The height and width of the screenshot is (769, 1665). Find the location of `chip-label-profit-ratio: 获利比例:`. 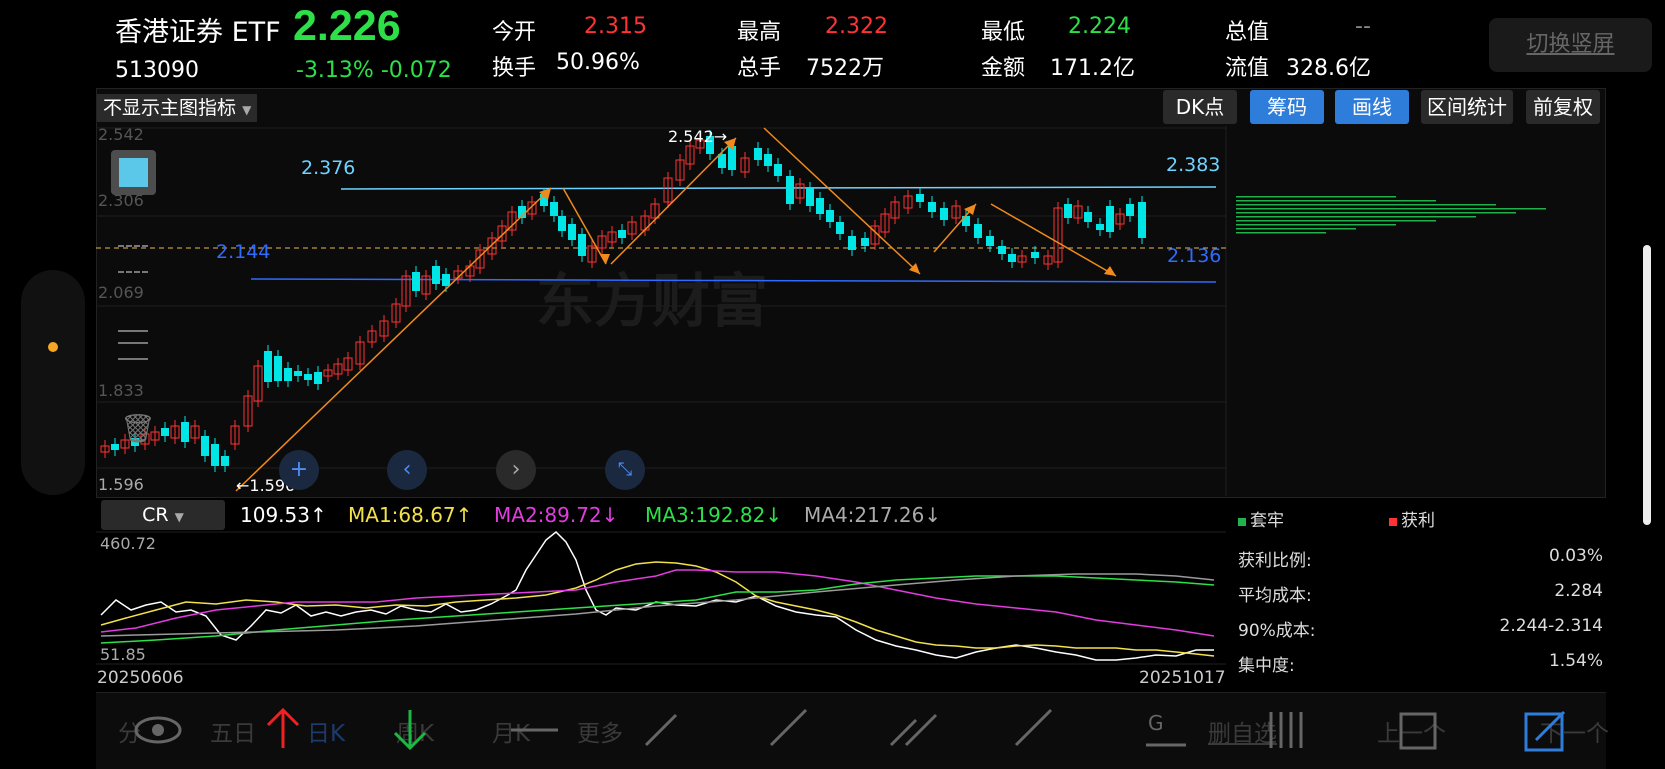

chip-label-profit-ratio: 获利比例: is located at coordinates (1275, 561).